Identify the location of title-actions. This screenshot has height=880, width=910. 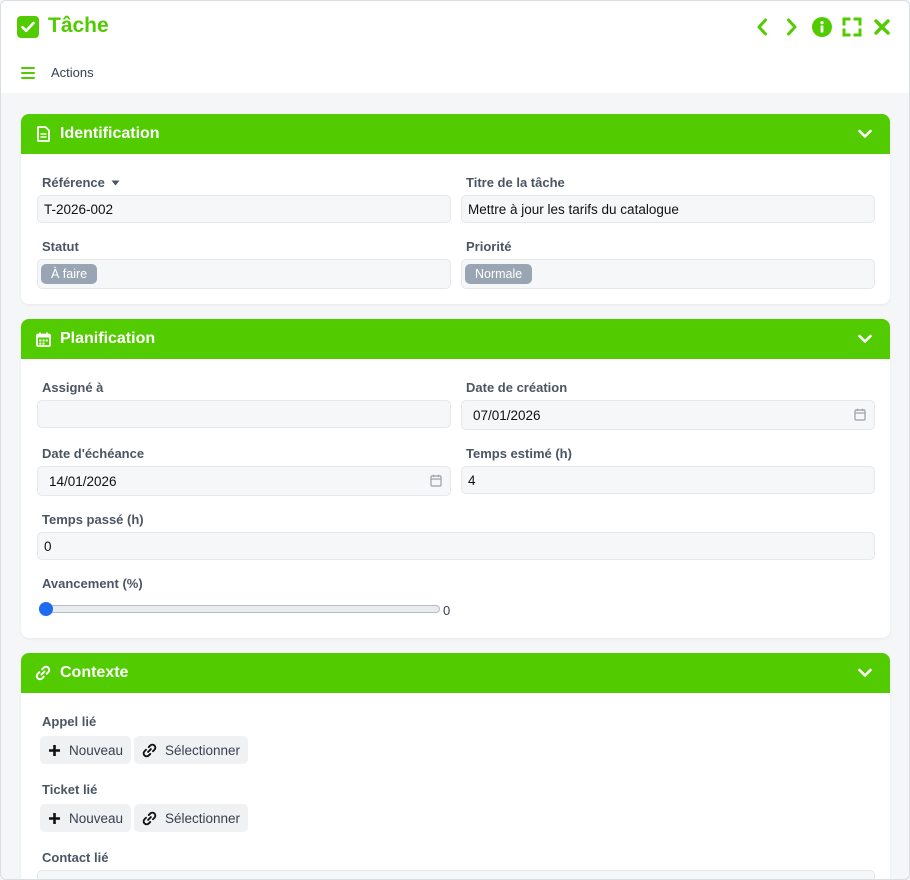
(822, 27).